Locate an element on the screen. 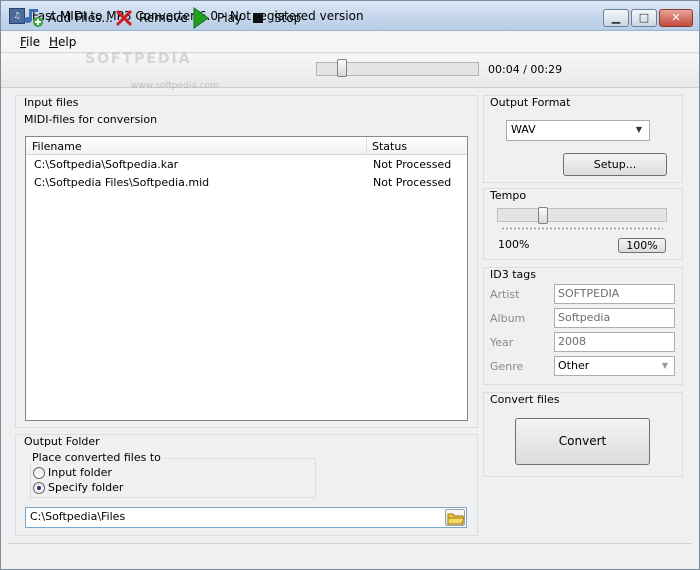 The width and height of the screenshot is (700, 570). add-file-icon is located at coordinates (33, 18).